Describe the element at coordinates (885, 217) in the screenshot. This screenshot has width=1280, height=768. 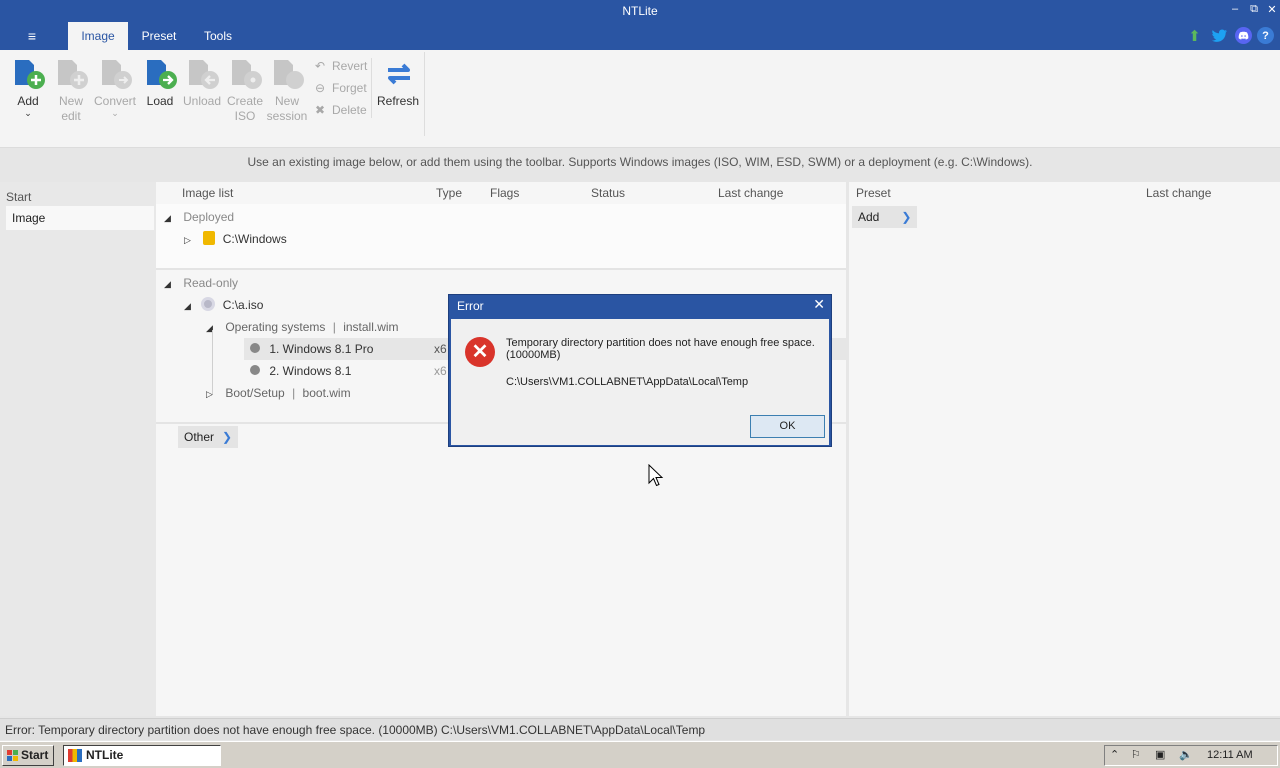
I see `preset-add-button: Add ❯` at that location.